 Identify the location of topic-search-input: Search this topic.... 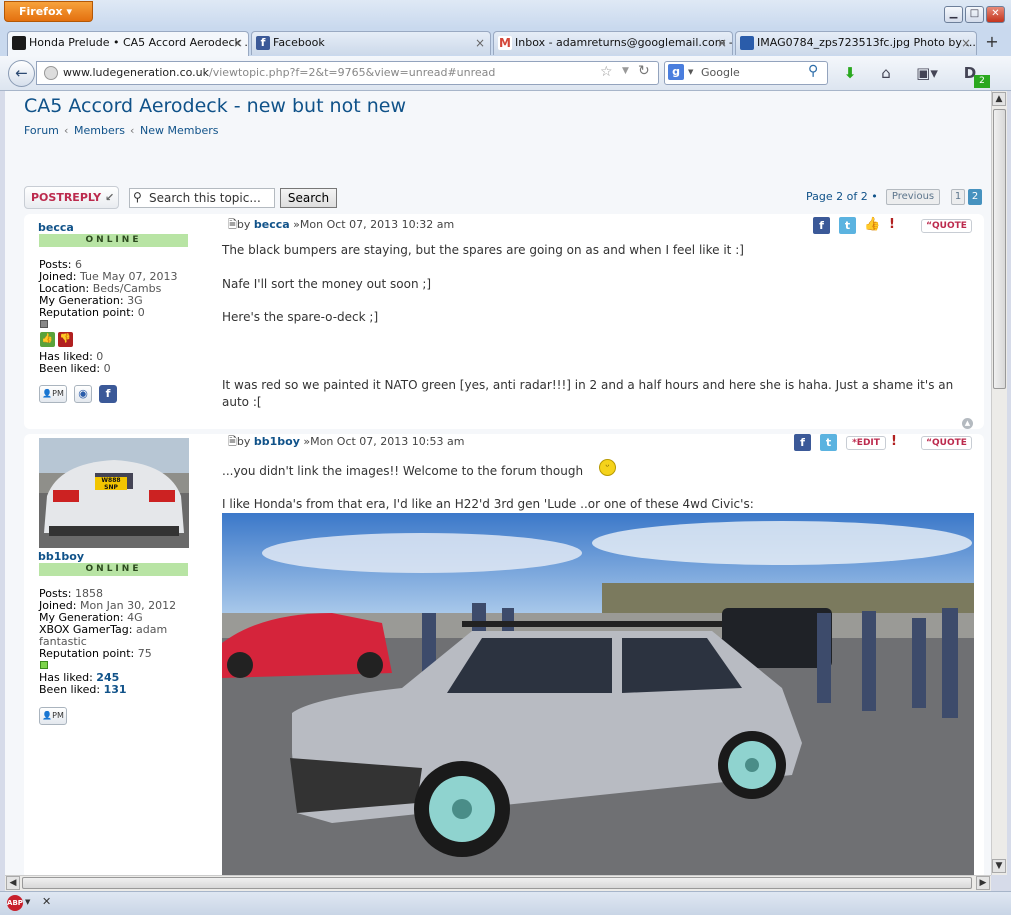
(202, 198).